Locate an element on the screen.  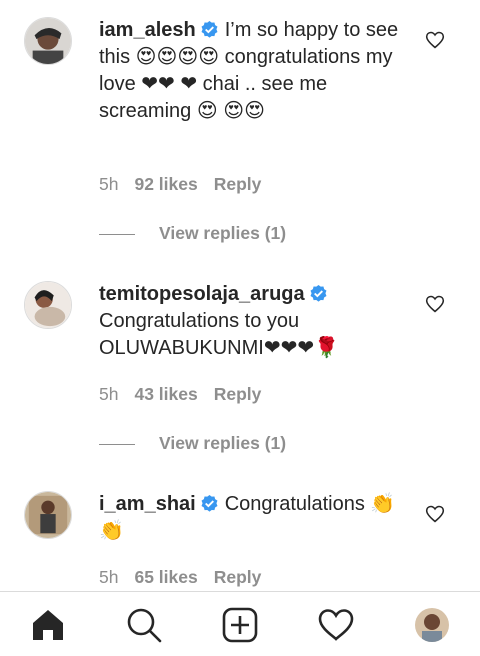
comment-meta: 5h 43 likes Reply is located at coordinates (188, 394).